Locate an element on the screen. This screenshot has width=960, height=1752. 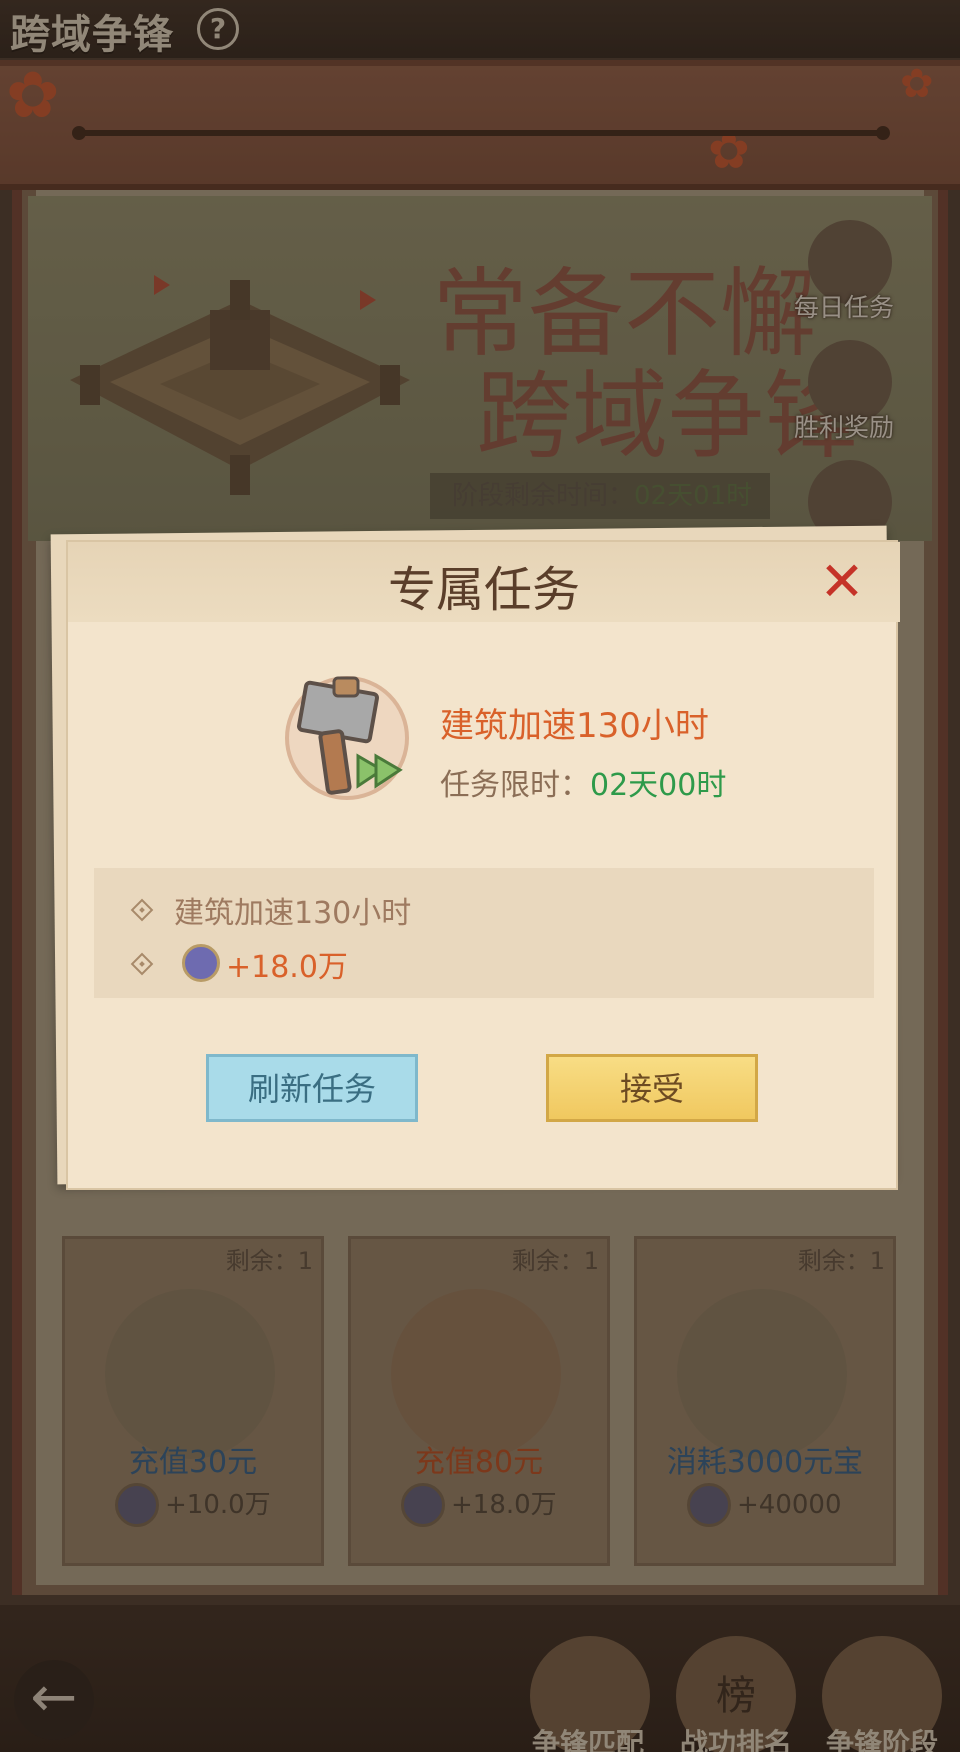
reward-item: +18.0万 is located at coordinates (287, 967).